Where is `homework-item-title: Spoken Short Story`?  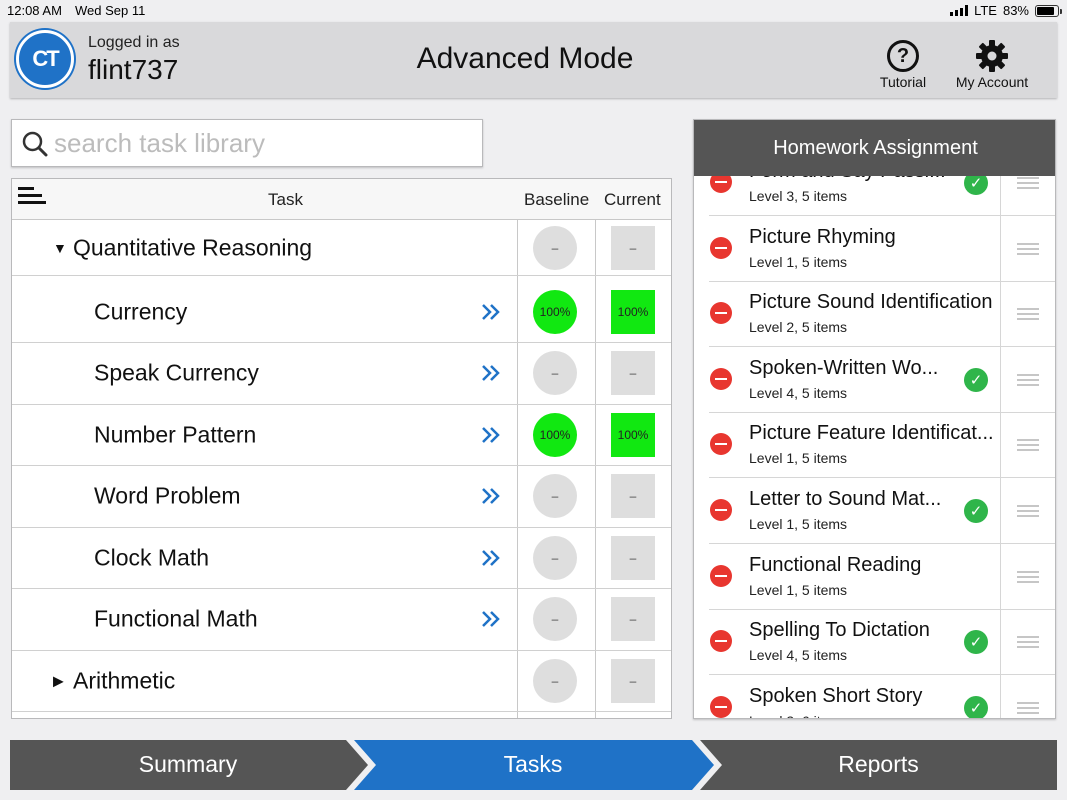
homework-item-title: Spoken Short Story is located at coordinates (836, 695).